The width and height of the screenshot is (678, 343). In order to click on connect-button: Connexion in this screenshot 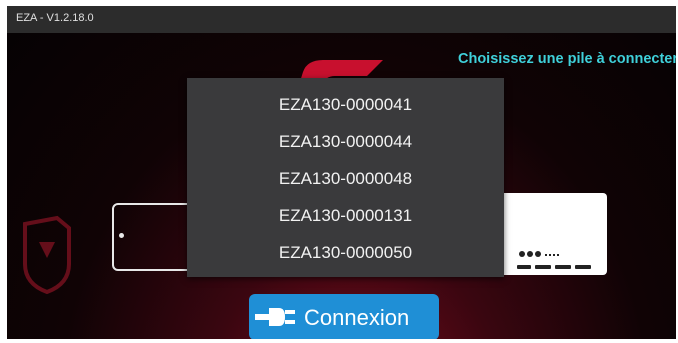, I will do `click(344, 316)`.